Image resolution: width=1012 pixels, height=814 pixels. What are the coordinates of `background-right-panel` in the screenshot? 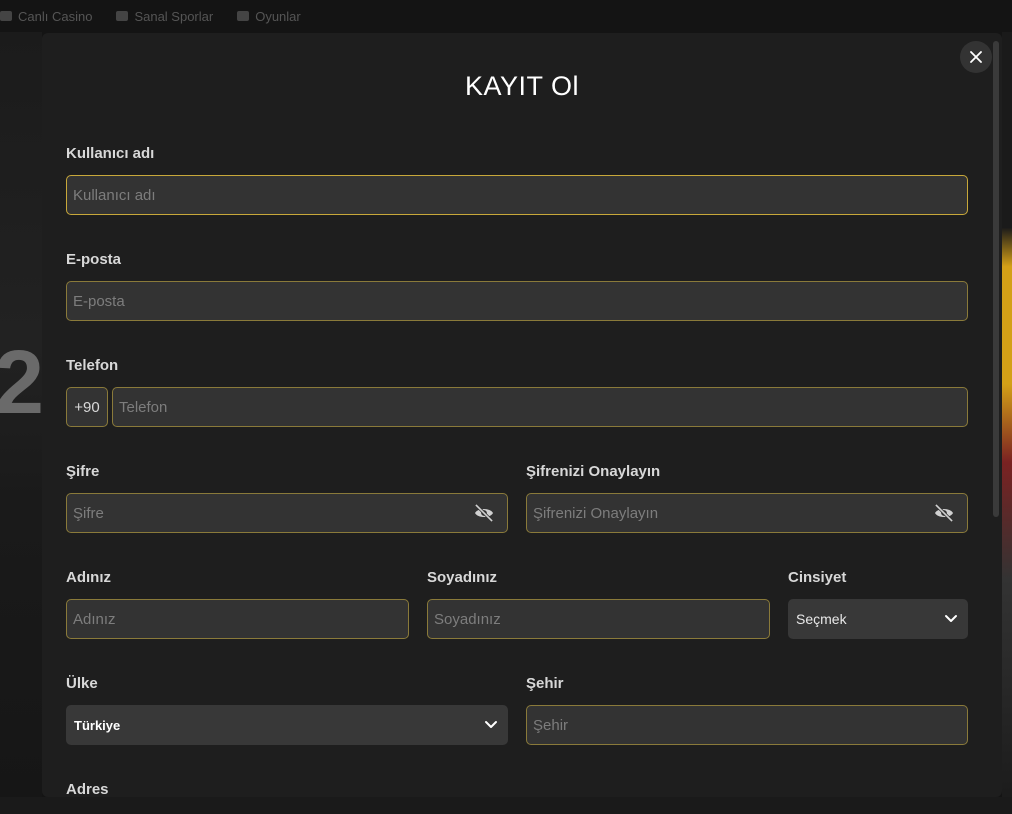 It's located at (1007, 423).